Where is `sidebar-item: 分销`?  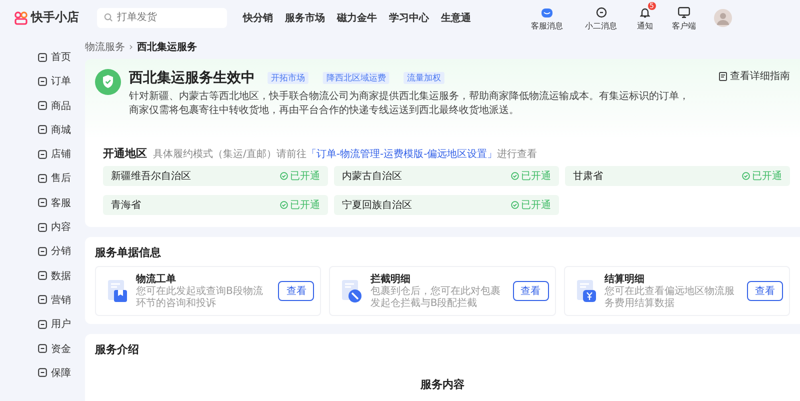 sidebar-item: 分销 is located at coordinates (42, 251).